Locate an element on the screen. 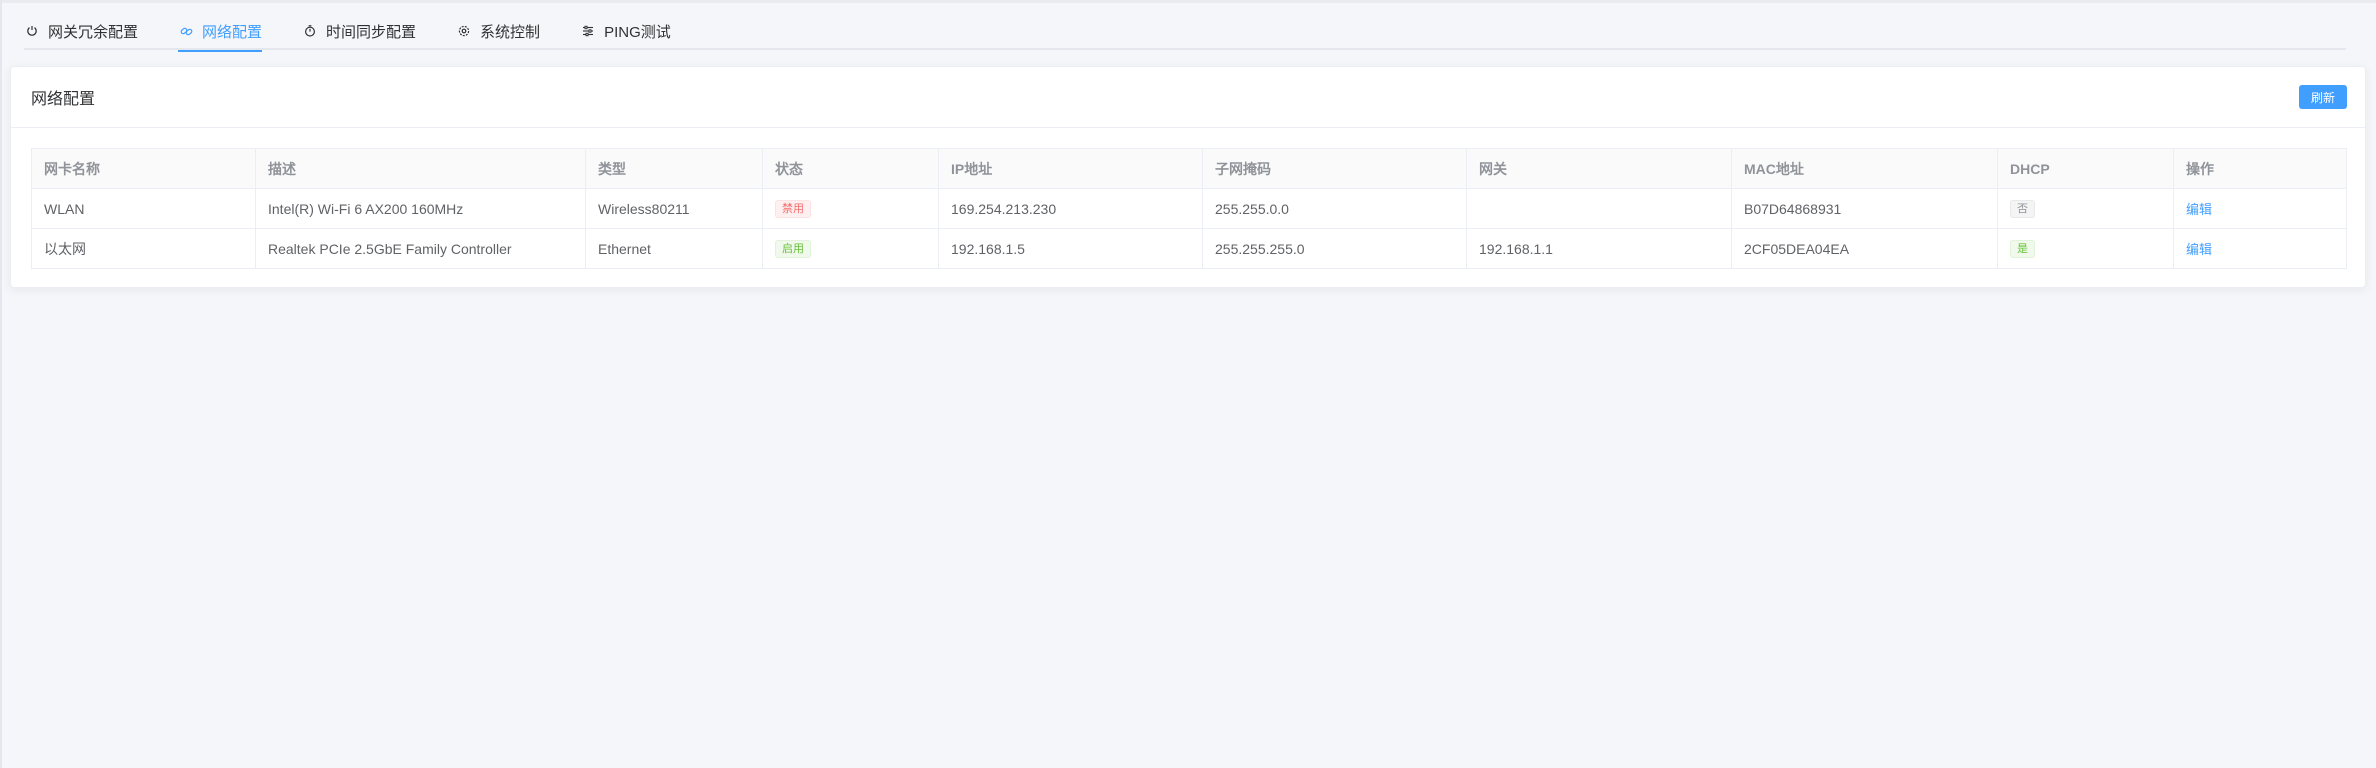  dhcp-badge: 否 is located at coordinates (2022, 209).